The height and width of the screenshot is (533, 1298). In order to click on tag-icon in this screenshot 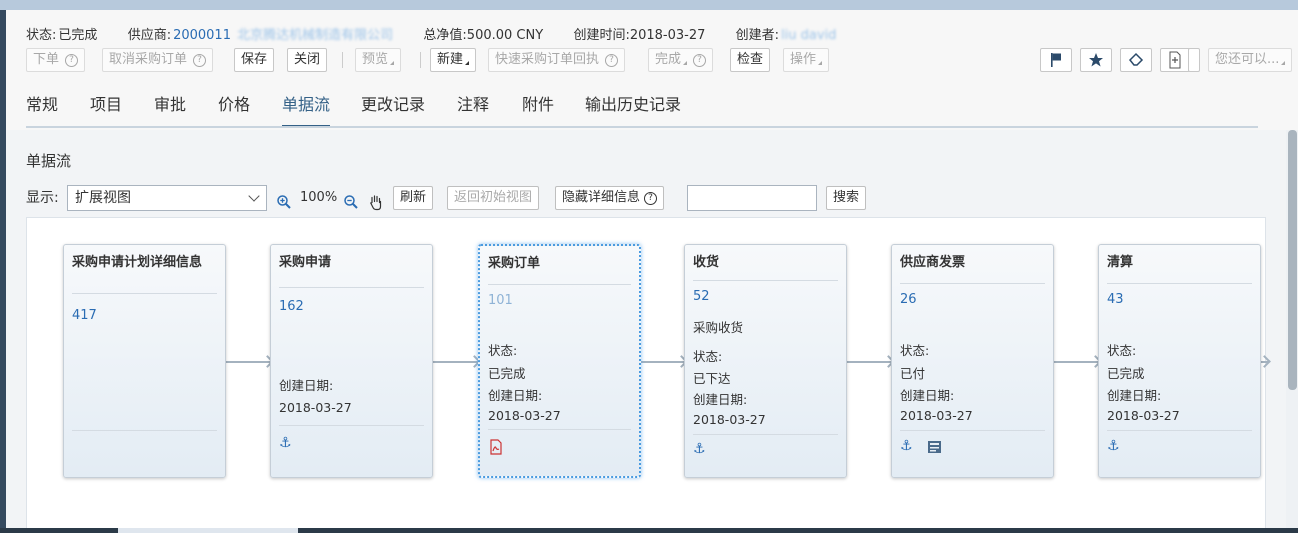, I will do `click(1136, 59)`.